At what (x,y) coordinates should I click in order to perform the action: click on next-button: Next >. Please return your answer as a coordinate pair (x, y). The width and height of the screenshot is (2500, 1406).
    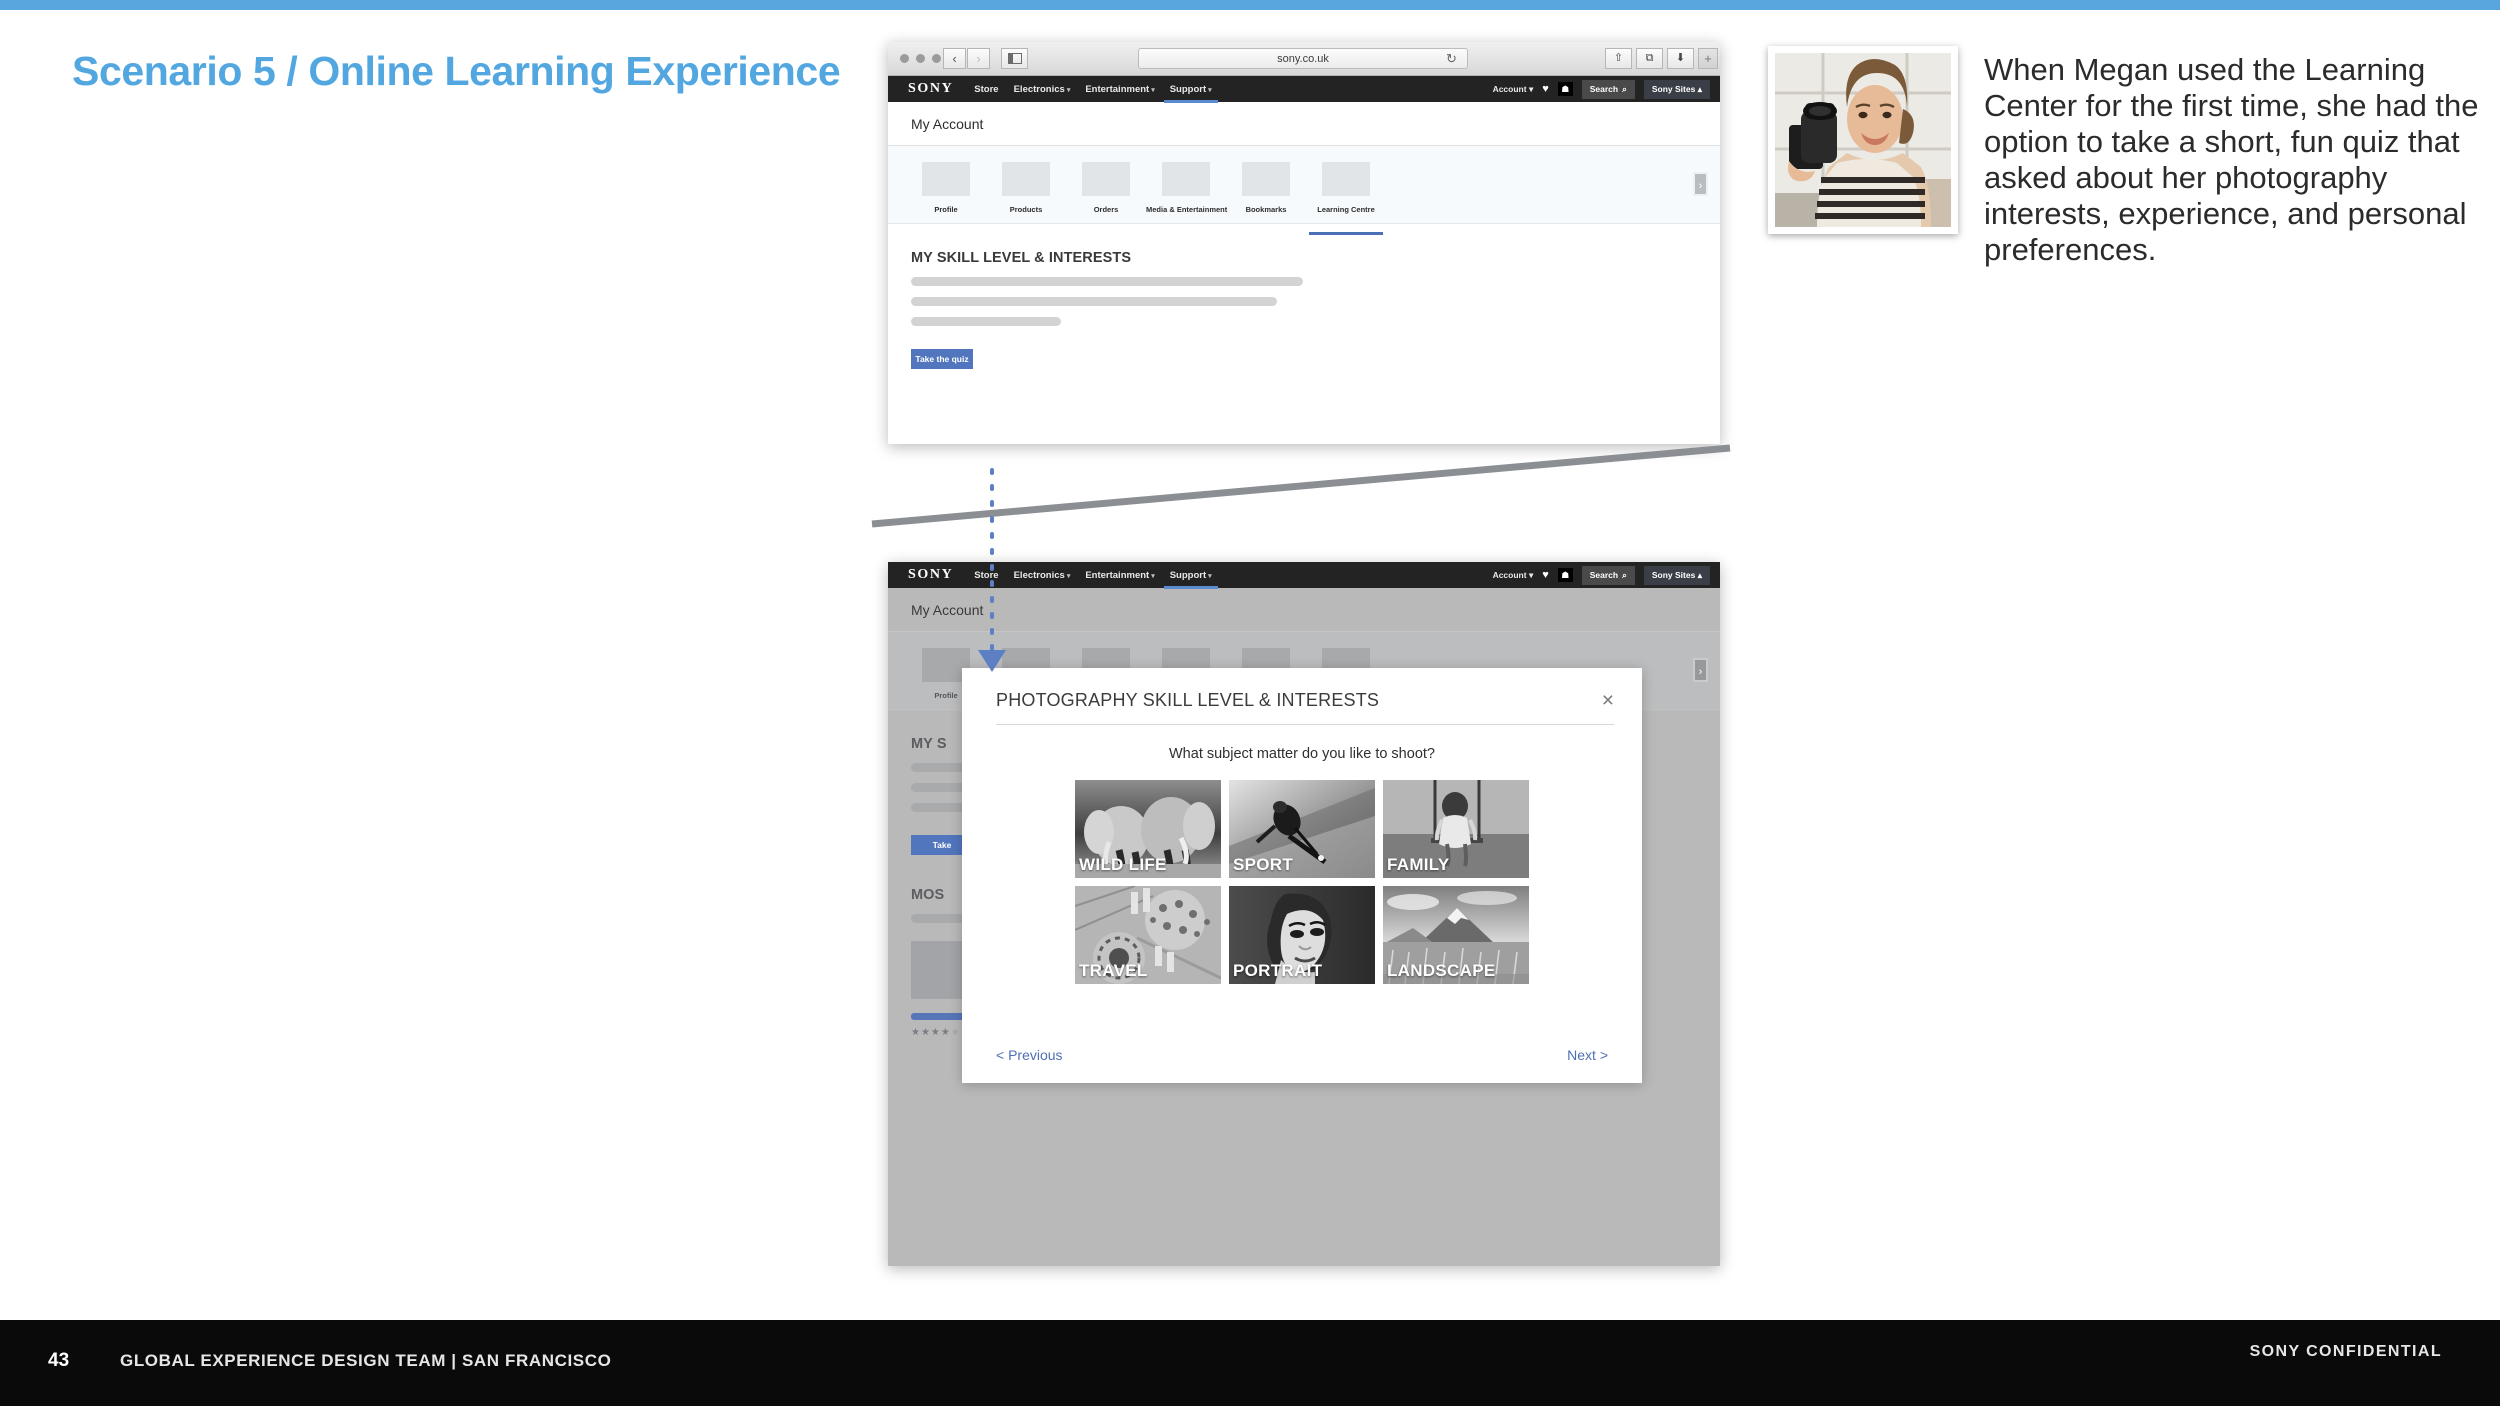
    Looking at the image, I should click on (1587, 1055).